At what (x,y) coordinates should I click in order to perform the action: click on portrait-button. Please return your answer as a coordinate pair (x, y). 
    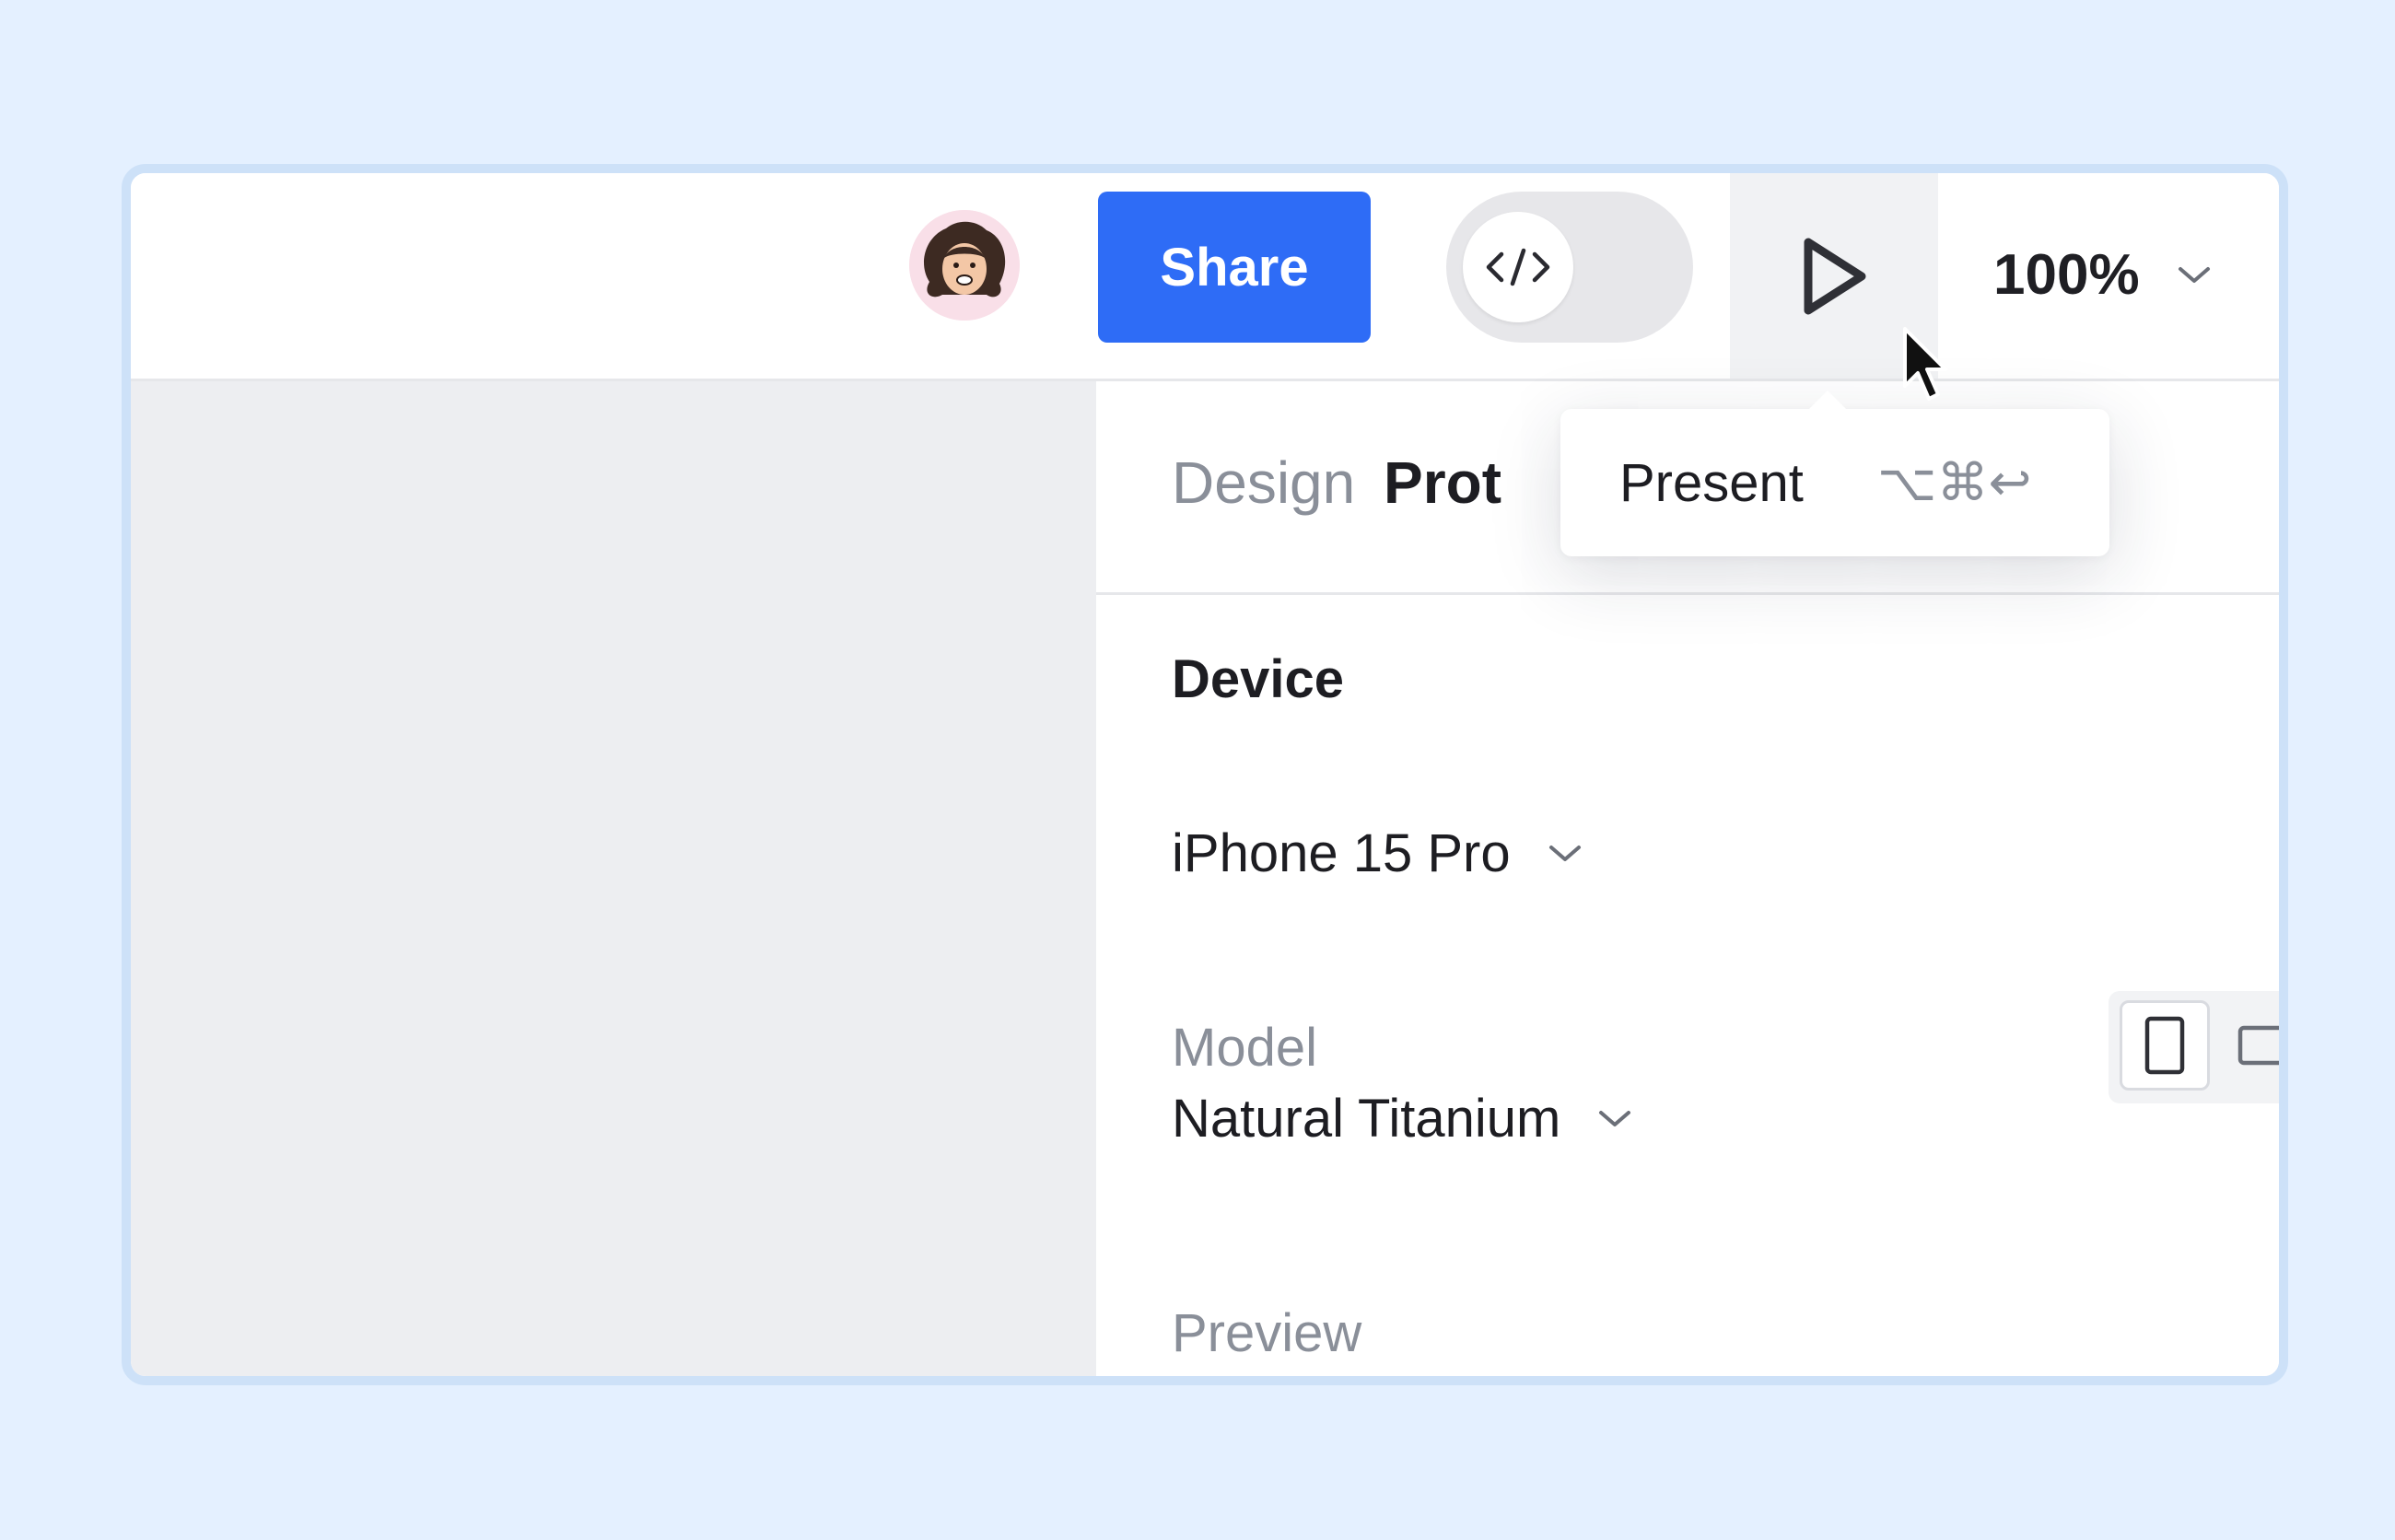
    Looking at the image, I should click on (2165, 1045).